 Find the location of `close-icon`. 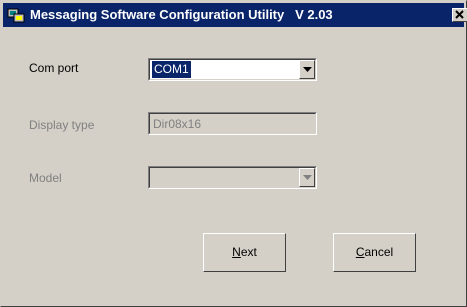

close-icon is located at coordinates (459, 14).